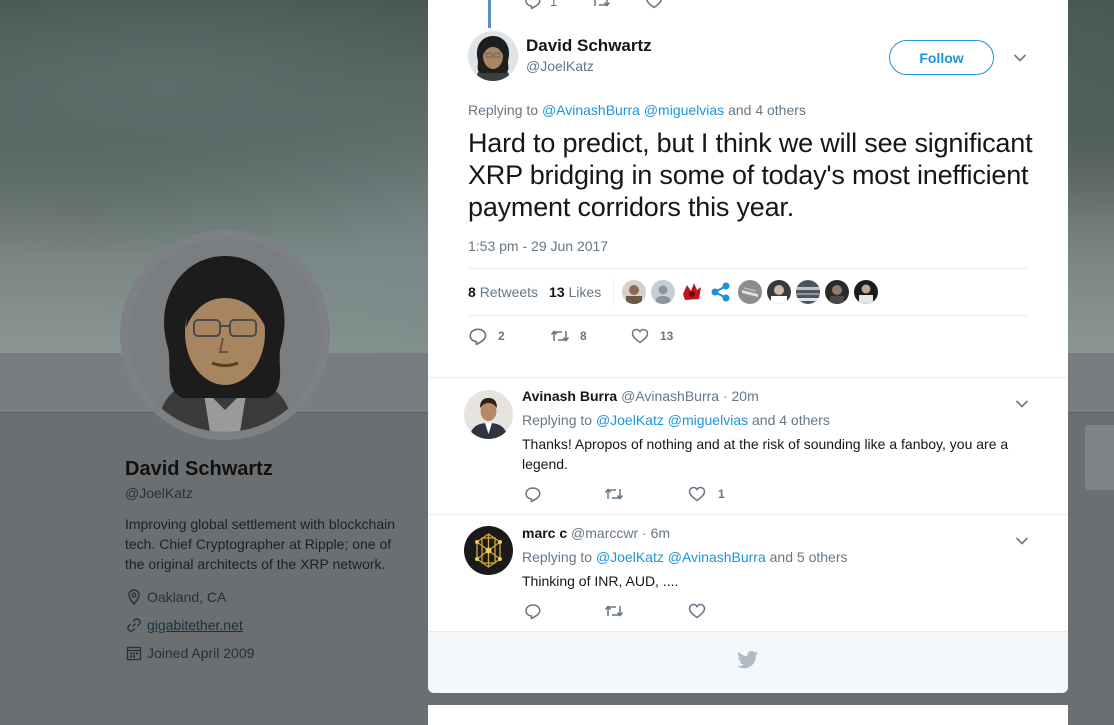 Image resolution: width=1114 pixels, height=725 pixels. I want to click on thread-connector-line, so click(489, 14).